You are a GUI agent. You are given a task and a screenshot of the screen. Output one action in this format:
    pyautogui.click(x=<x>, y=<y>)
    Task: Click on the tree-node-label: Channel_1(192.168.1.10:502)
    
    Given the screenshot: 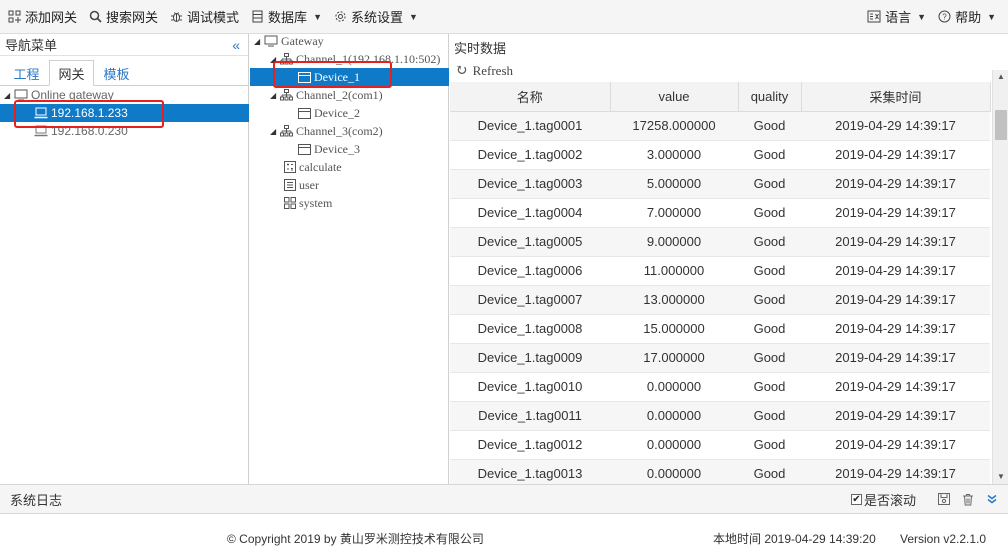 What is the action you would take?
    pyautogui.click(x=368, y=58)
    